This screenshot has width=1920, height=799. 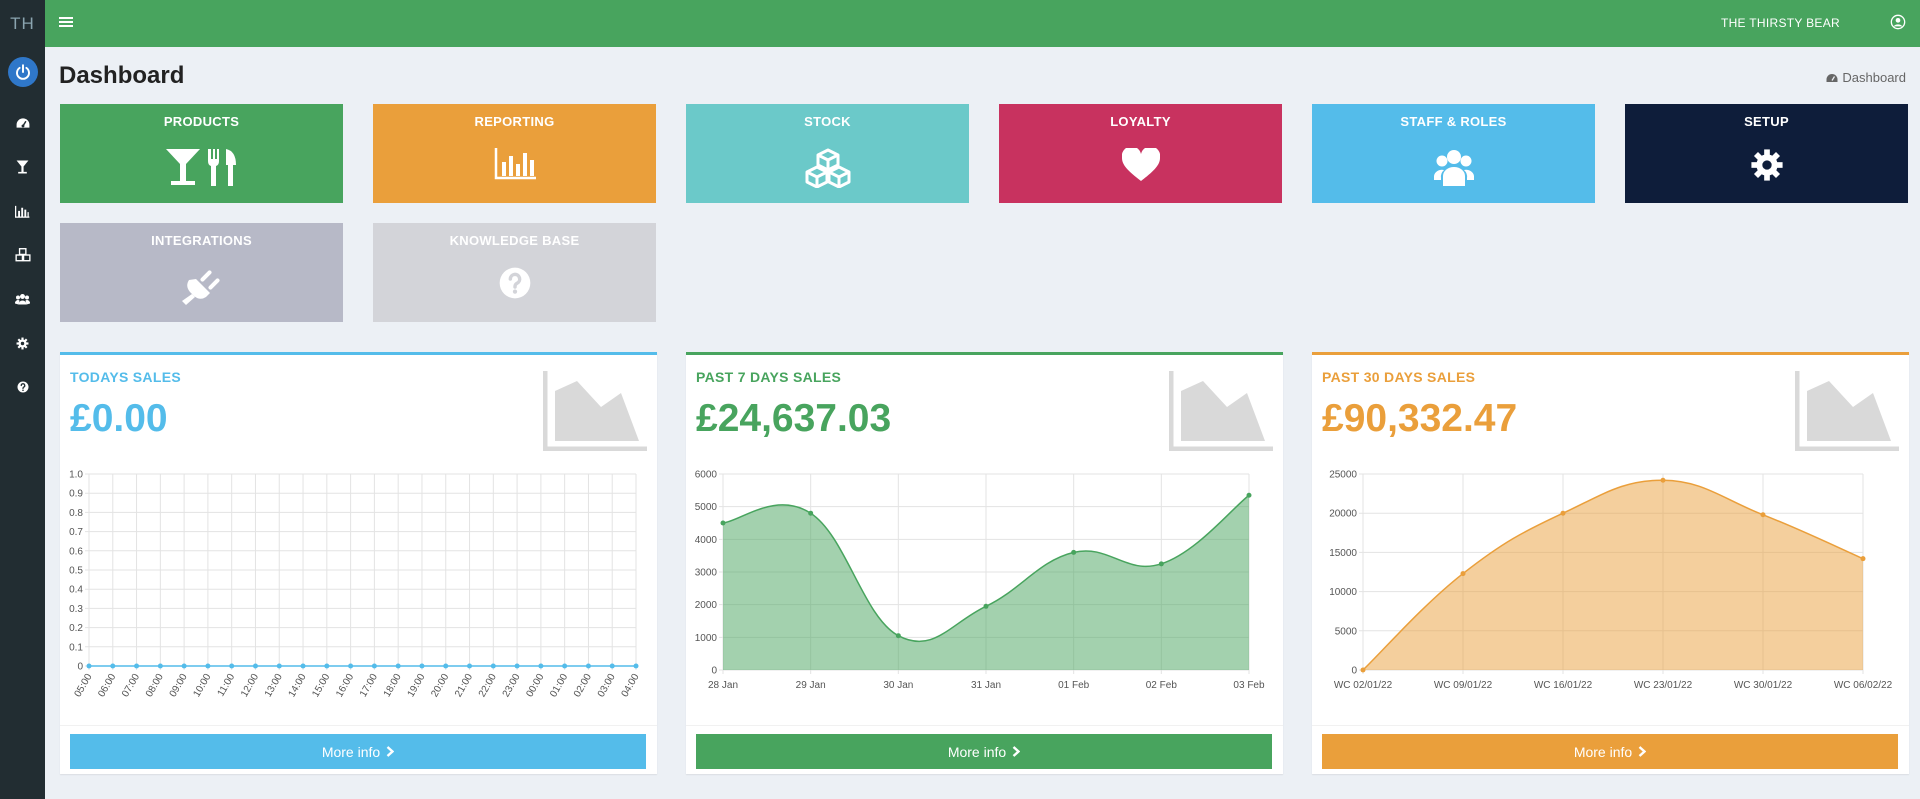 I want to click on sidebar-item-products, so click(x=22, y=167).